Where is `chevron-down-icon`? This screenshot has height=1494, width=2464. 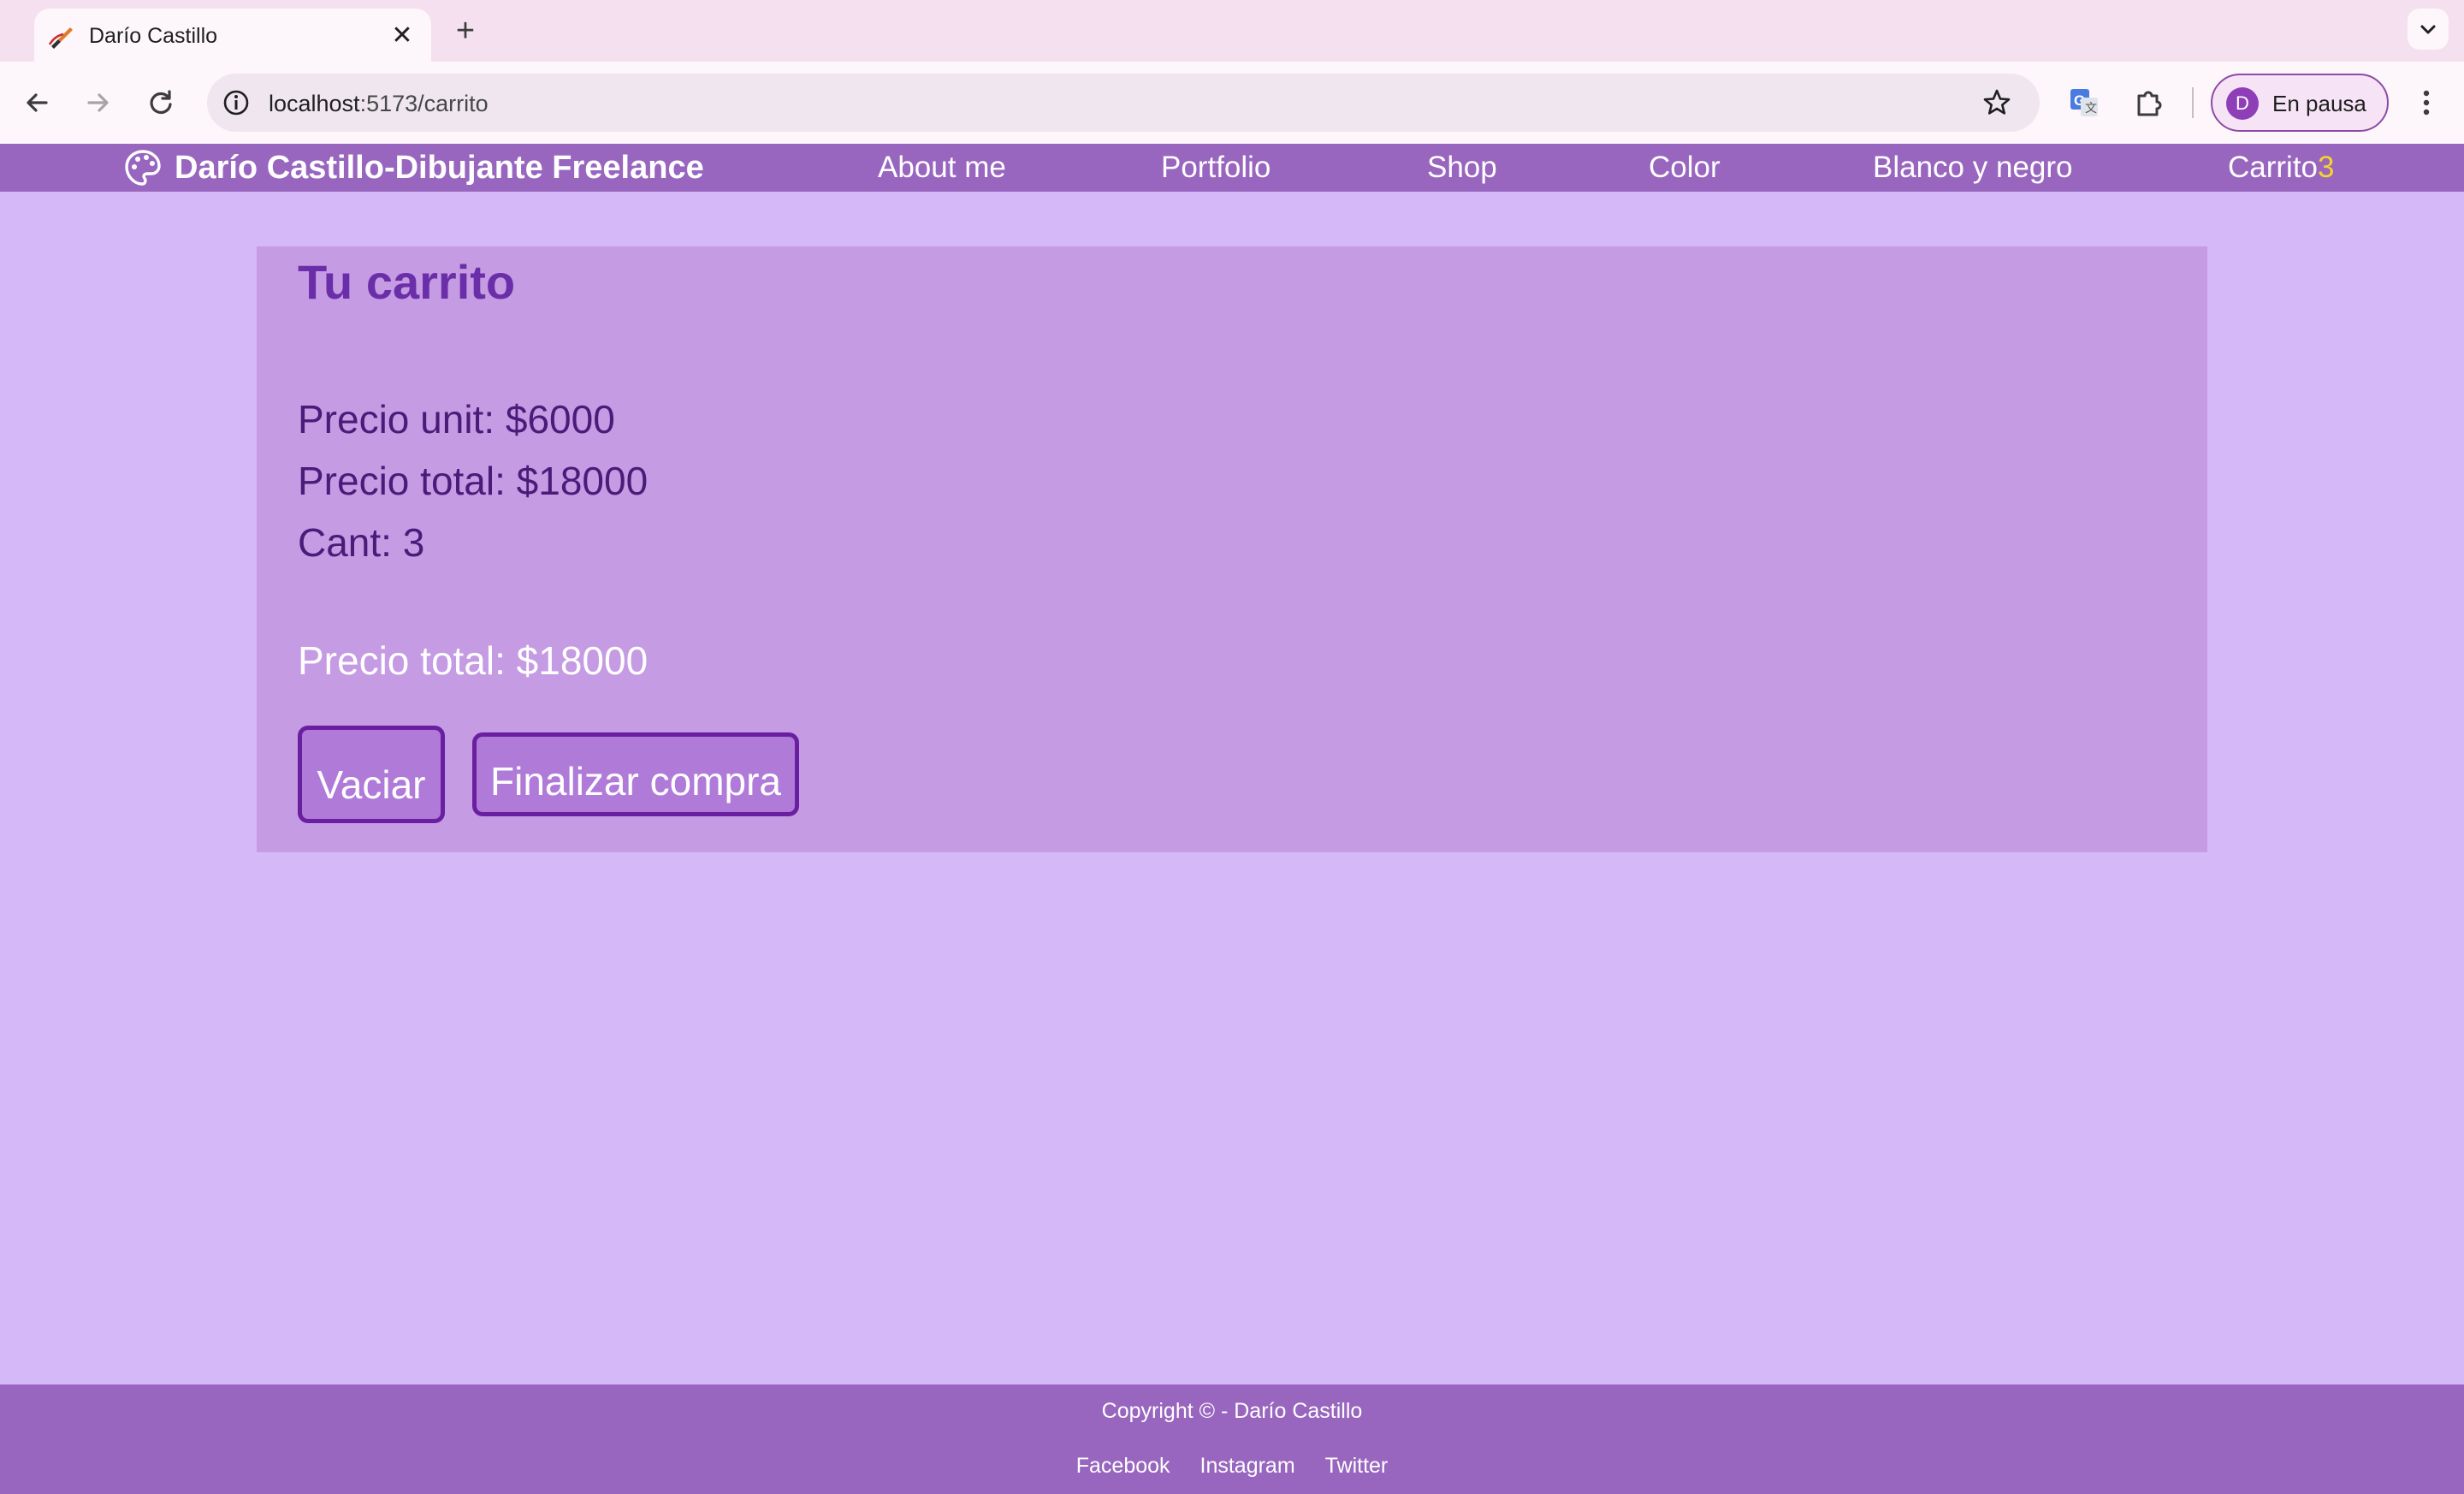 chevron-down-icon is located at coordinates (2428, 29).